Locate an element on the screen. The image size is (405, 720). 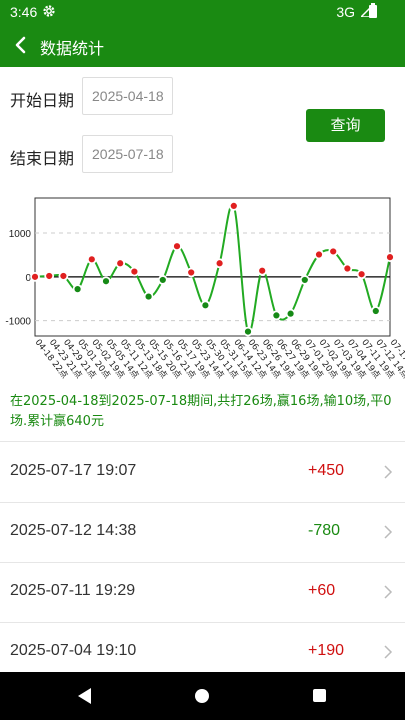
start-date-field: 2025-04-18 is located at coordinates (127, 96).